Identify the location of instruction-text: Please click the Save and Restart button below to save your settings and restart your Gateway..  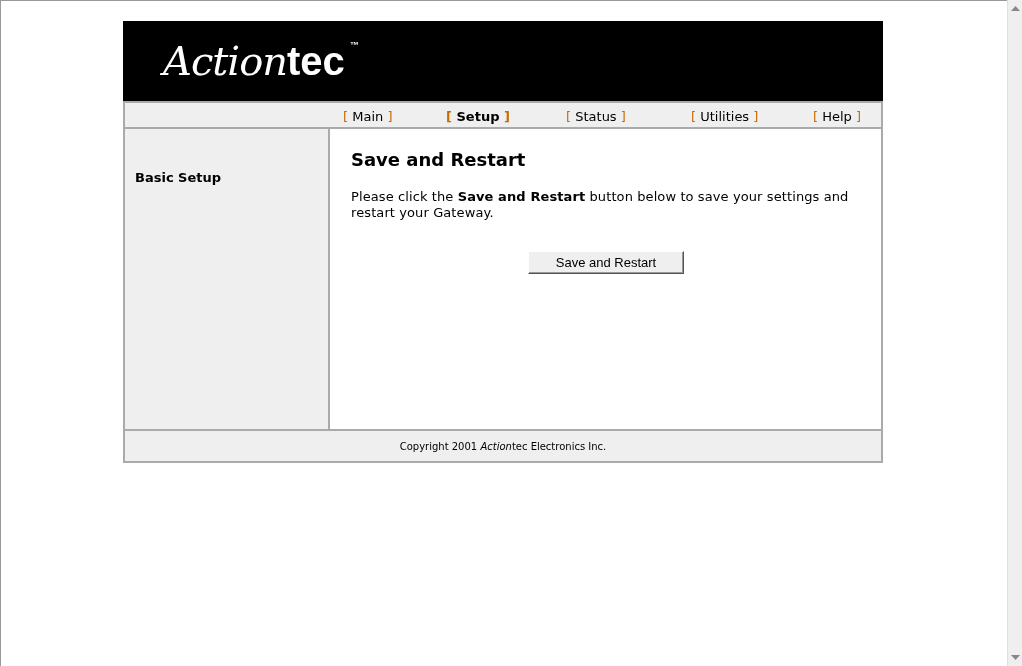
(600, 205).